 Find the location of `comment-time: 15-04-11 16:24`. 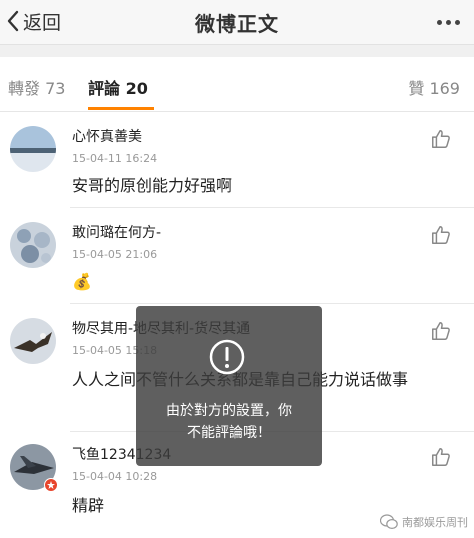

comment-time: 15-04-11 16:24 is located at coordinates (115, 158).